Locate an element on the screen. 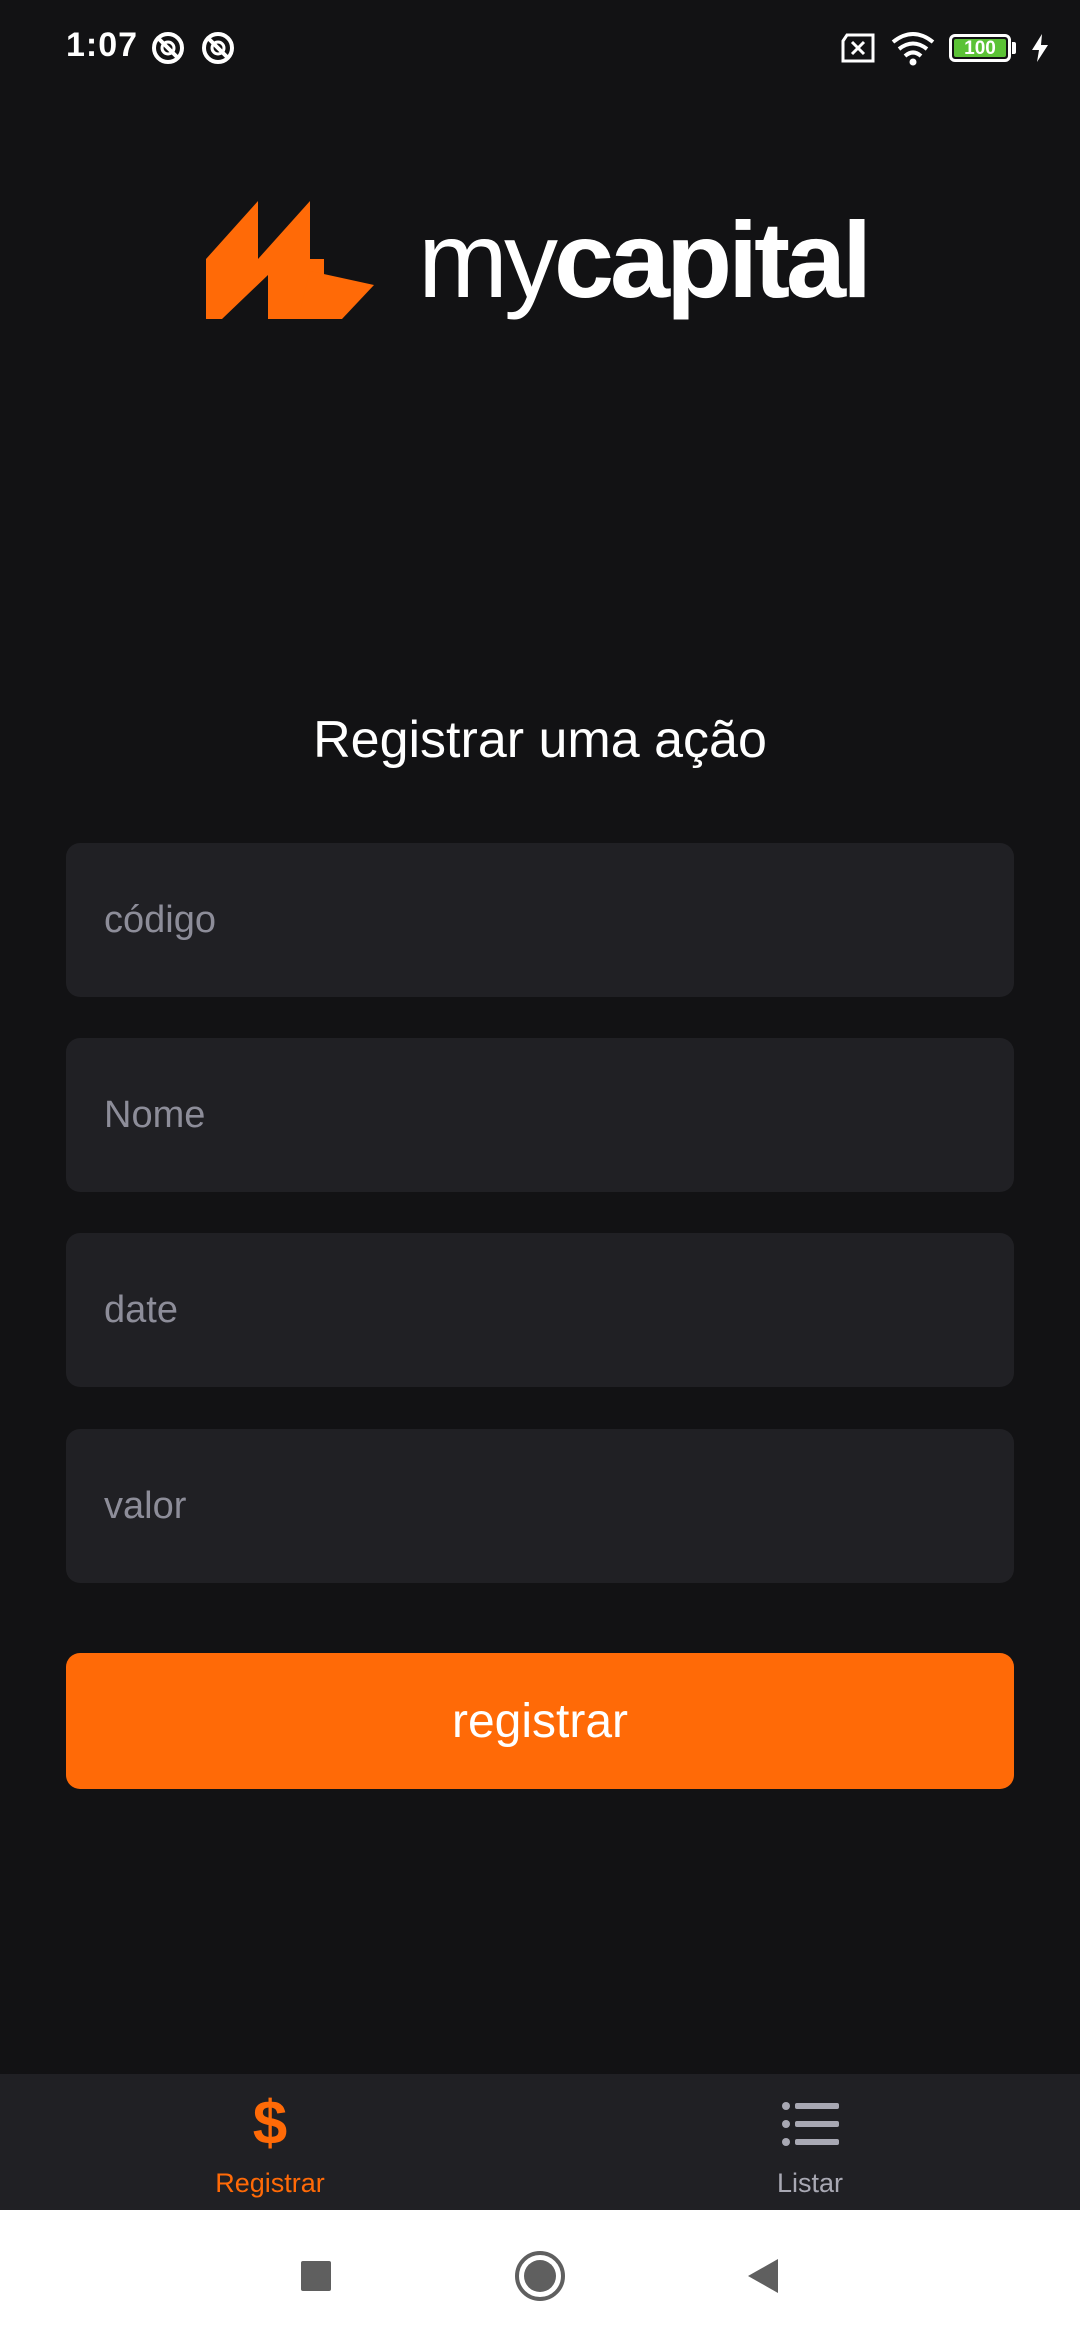 The width and height of the screenshot is (1080, 2340). date-field is located at coordinates (540, 1310).